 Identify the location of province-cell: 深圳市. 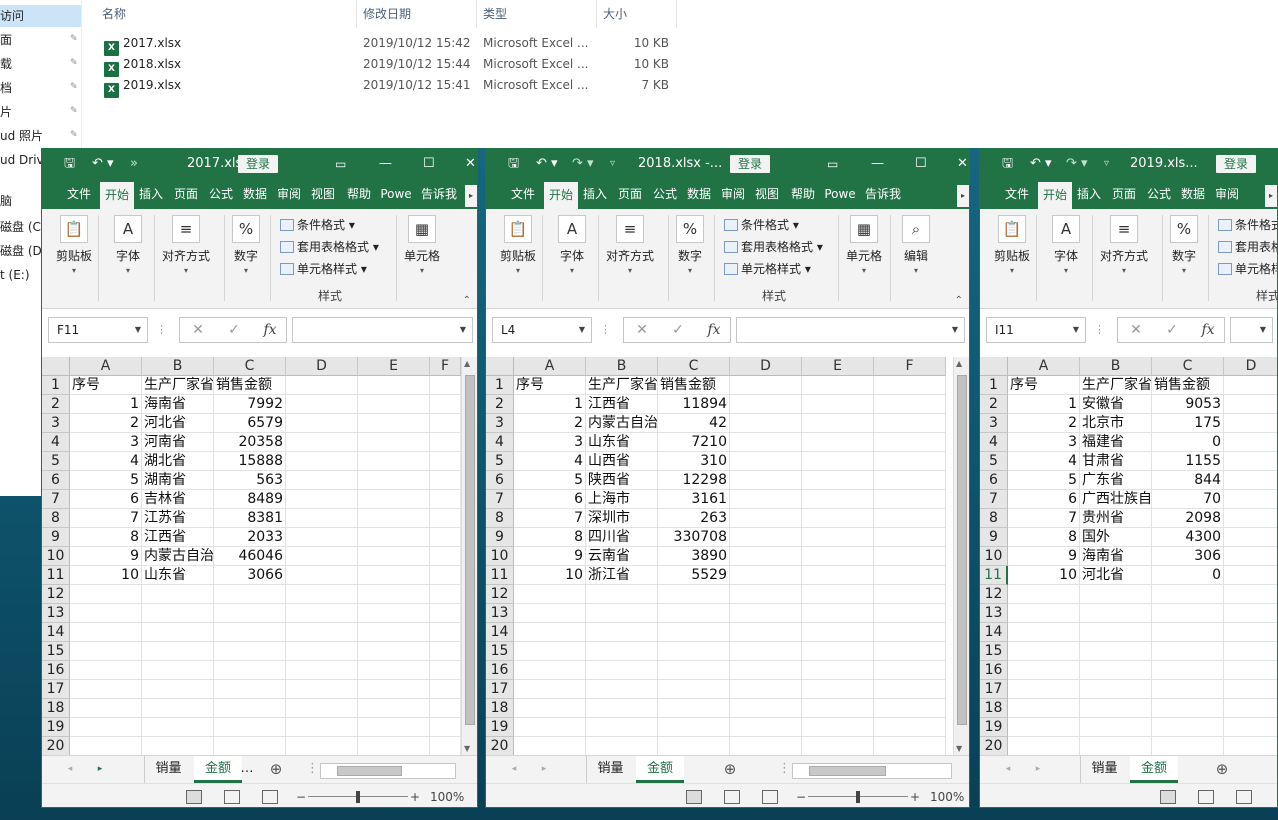
(622, 518).